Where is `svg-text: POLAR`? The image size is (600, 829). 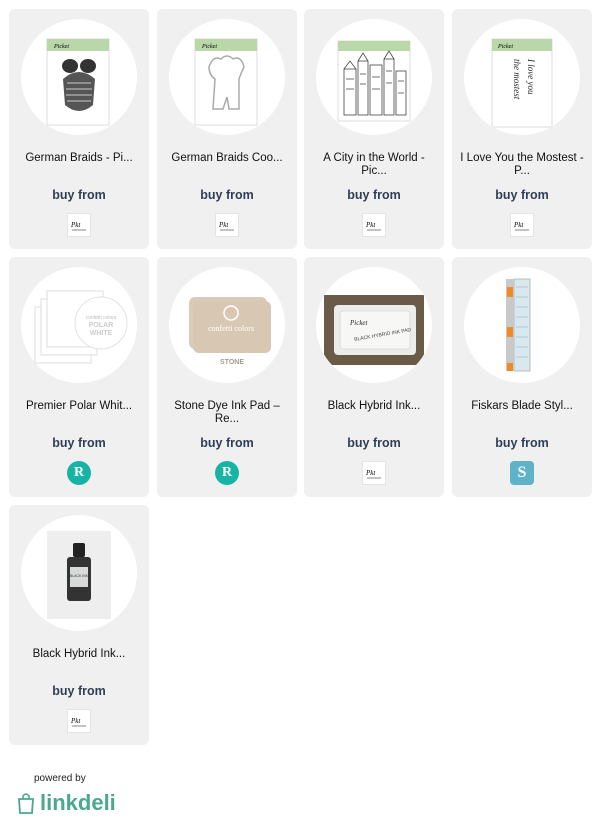 svg-text: POLAR is located at coordinates (101, 325).